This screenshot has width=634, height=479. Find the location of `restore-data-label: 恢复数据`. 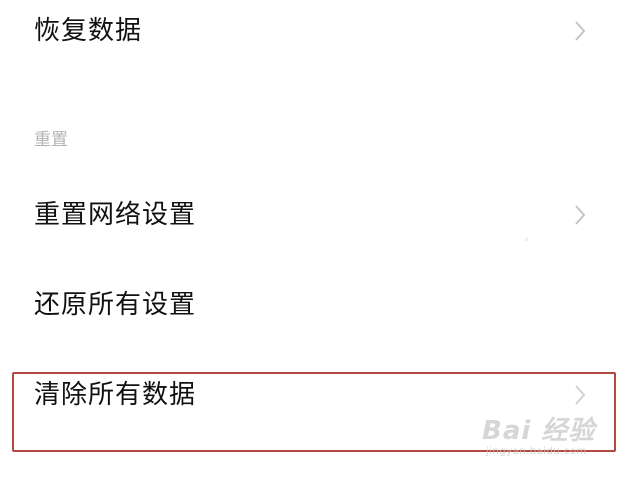

restore-data-label: 恢复数据 is located at coordinates (88, 31).